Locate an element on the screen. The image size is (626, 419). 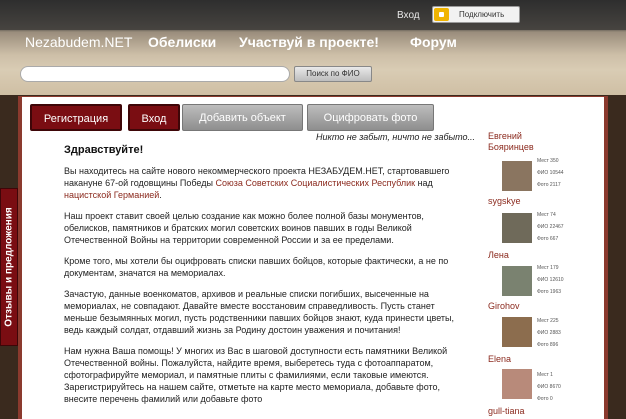
feedback-label: Отзывы и предложения is located at coordinates (9, 267).